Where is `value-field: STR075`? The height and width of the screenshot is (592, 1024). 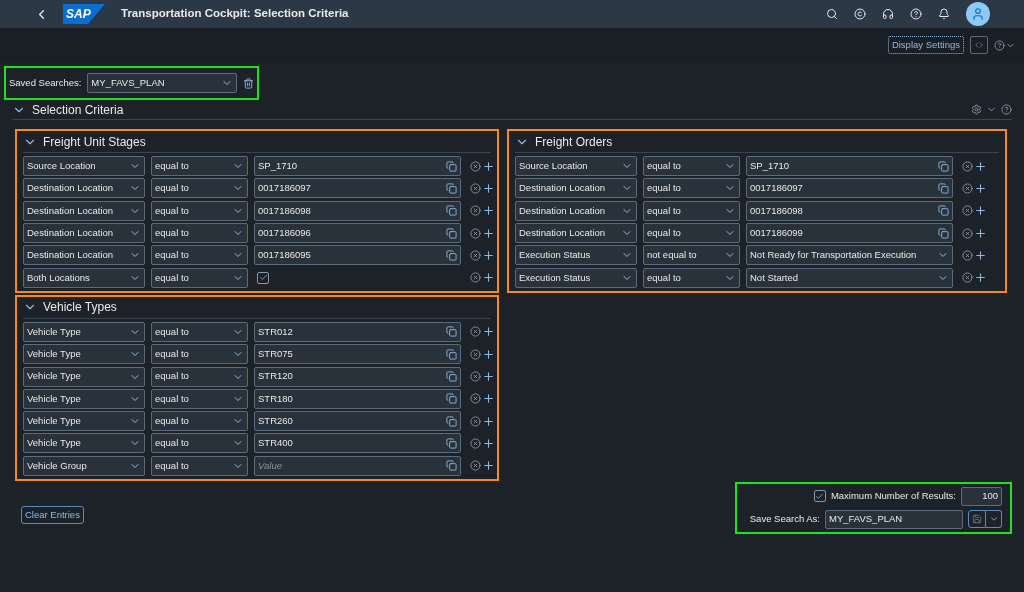
value-field: STR075 is located at coordinates (357, 354).